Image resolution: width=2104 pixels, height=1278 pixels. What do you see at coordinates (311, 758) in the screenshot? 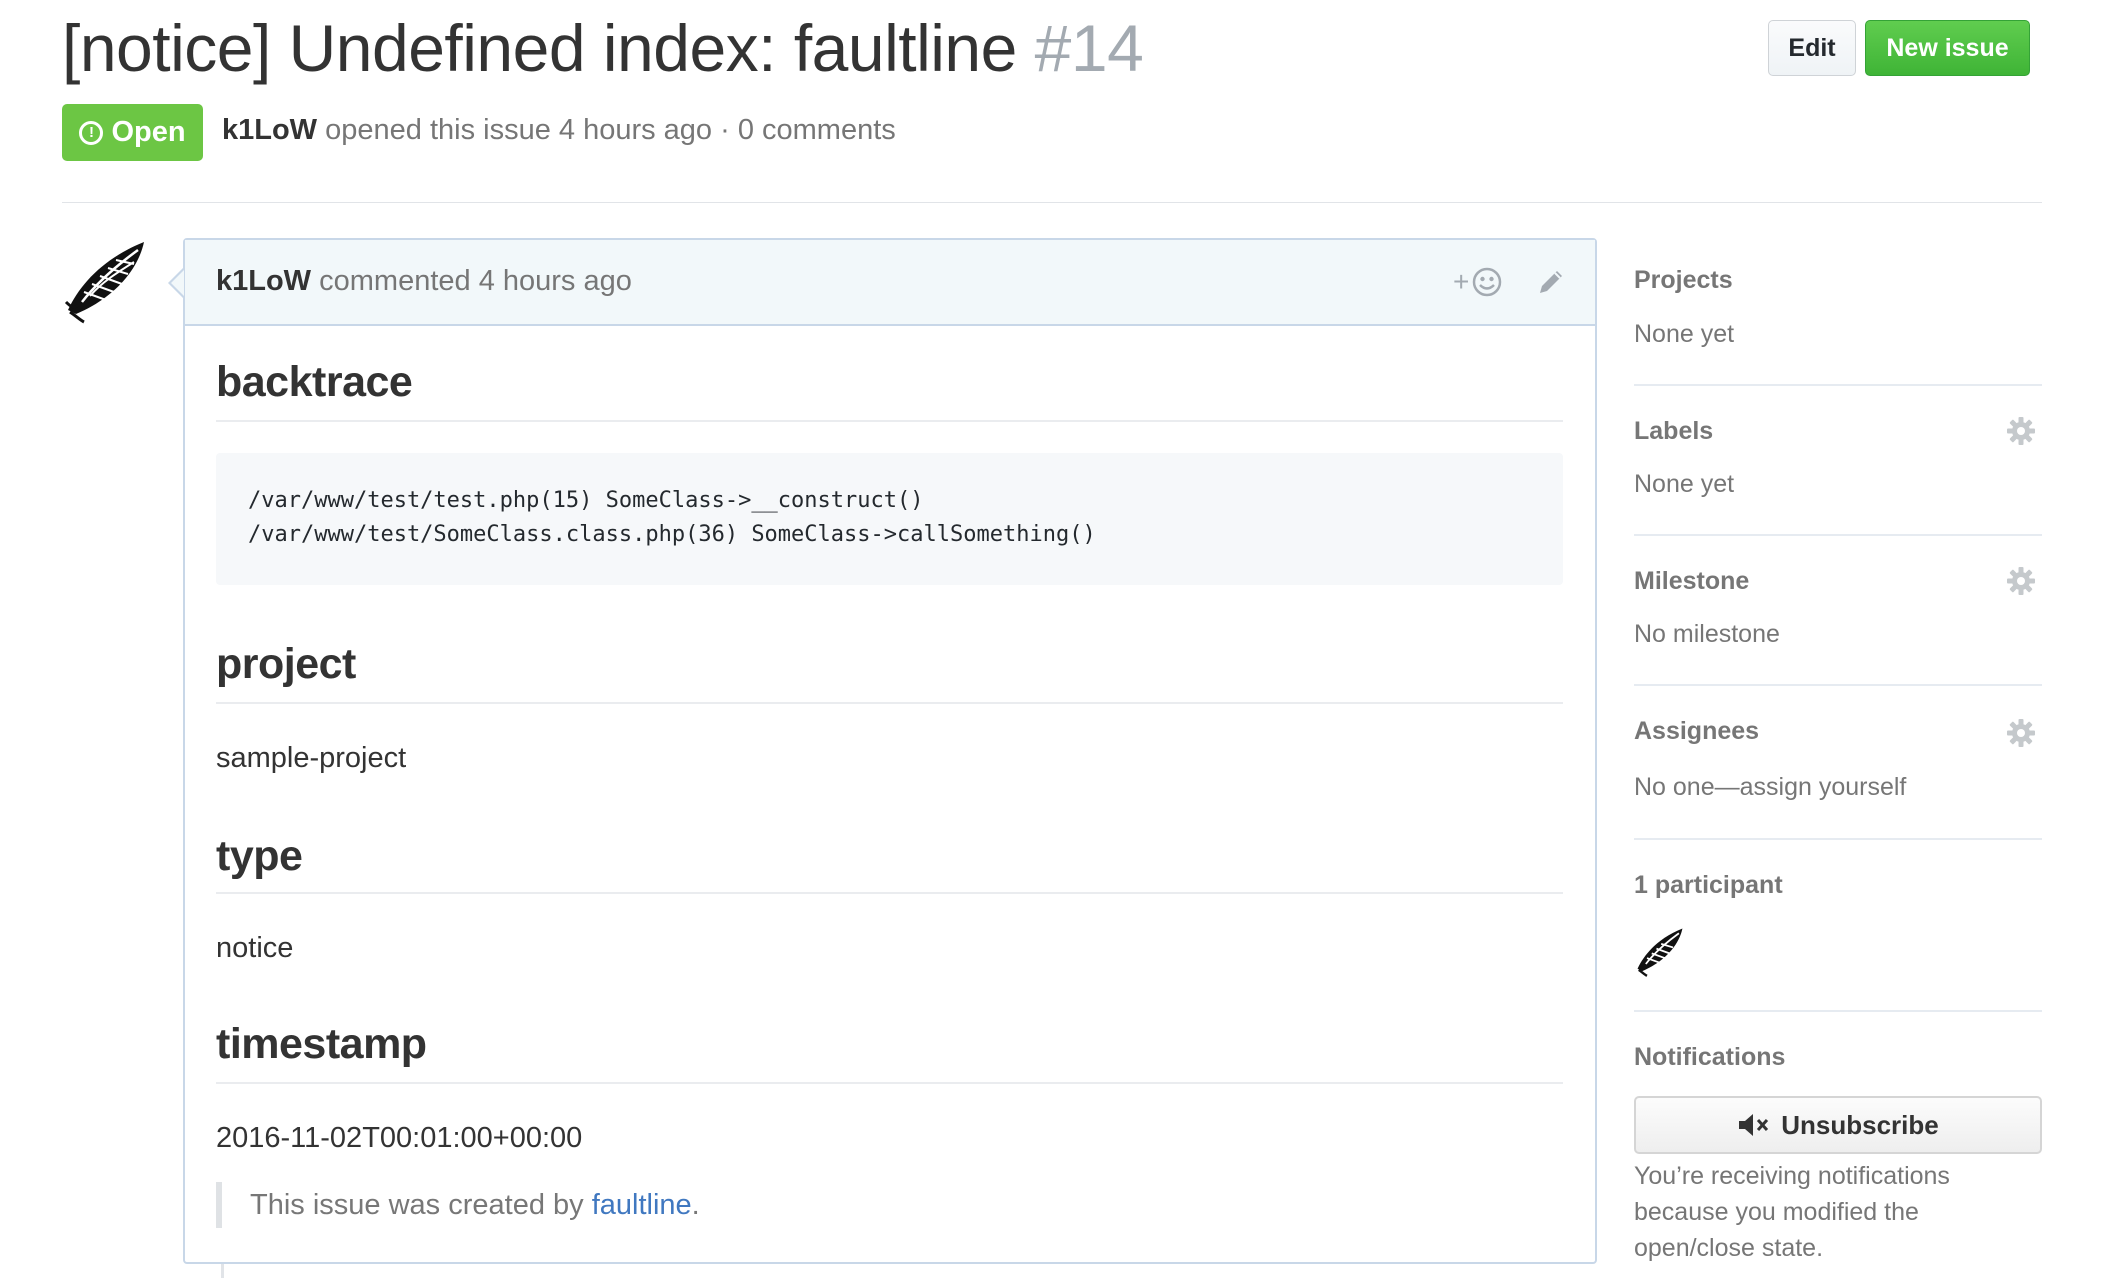
I see `project-value: sample-project` at bounding box center [311, 758].